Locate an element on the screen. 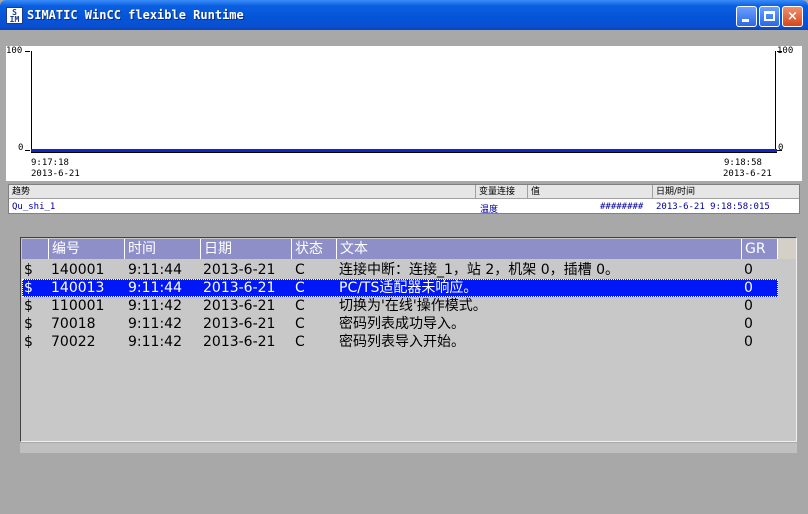 This screenshot has width=808, height=514. alarm-number: 110001 is located at coordinates (78, 306).